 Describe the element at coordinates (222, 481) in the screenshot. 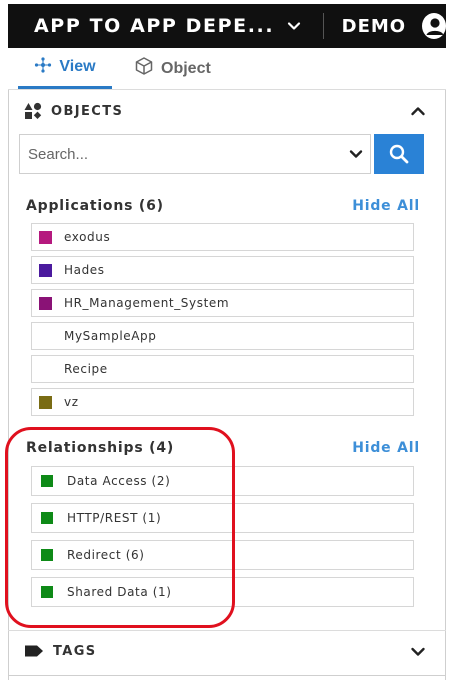

I see `list-item-relationship: Data Access (2)` at that location.